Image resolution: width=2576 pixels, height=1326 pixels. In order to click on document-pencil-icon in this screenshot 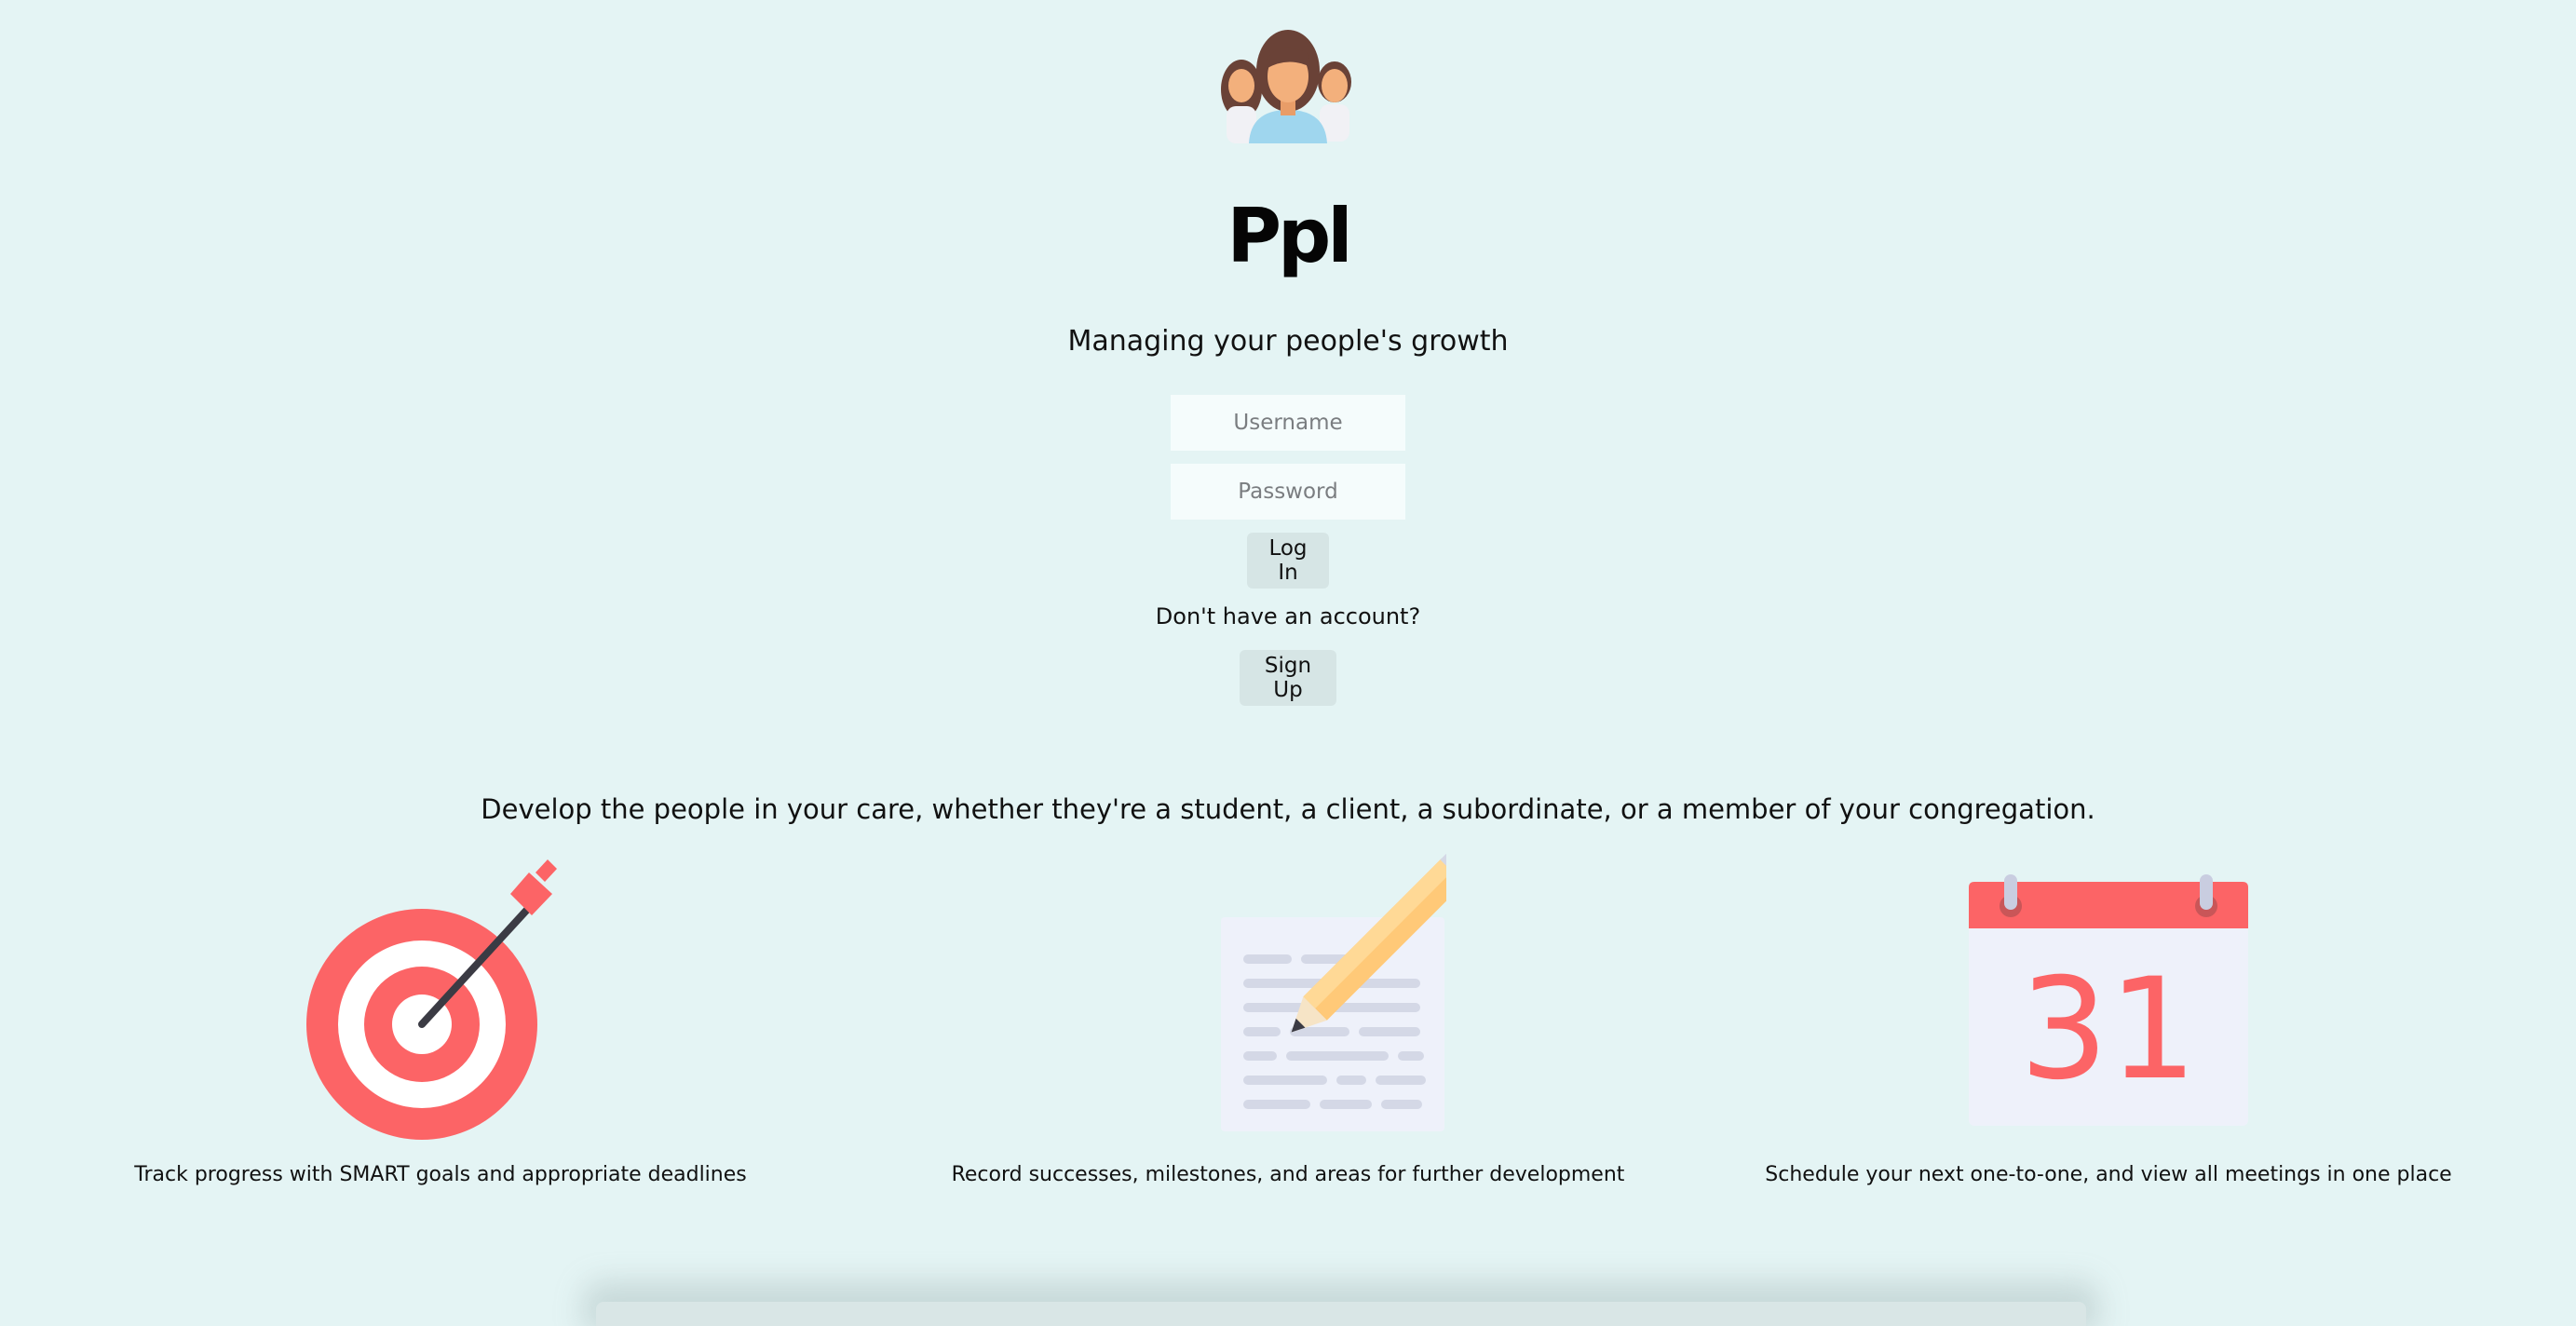, I will do `click(1333, 991)`.